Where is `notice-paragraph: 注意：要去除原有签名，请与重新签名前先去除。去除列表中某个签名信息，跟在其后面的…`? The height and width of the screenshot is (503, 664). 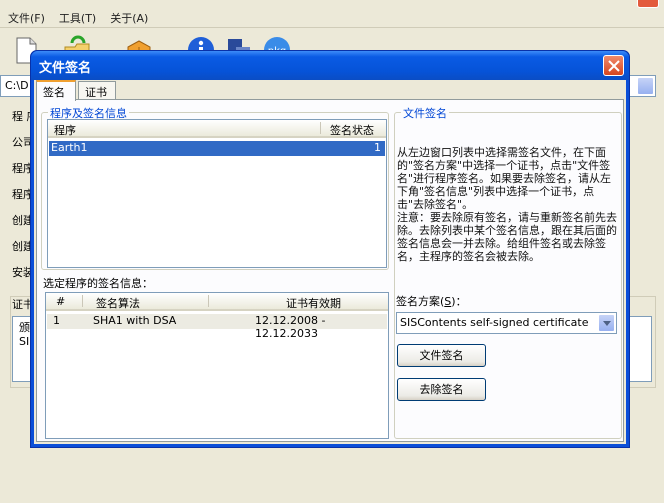
notice-paragraph: 注意：要去除原有签名，请与重新签名前先去除。去除列表中某个签名信息，跟在其后面的… is located at coordinates (507, 237).